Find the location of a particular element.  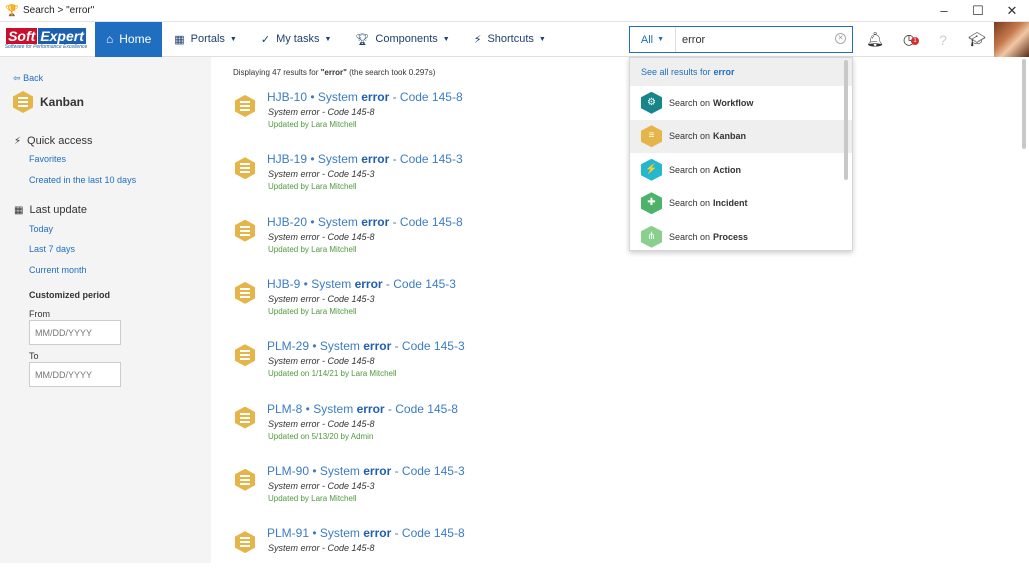

graduation-cap-icon: 🎓︎ is located at coordinates (977, 39).